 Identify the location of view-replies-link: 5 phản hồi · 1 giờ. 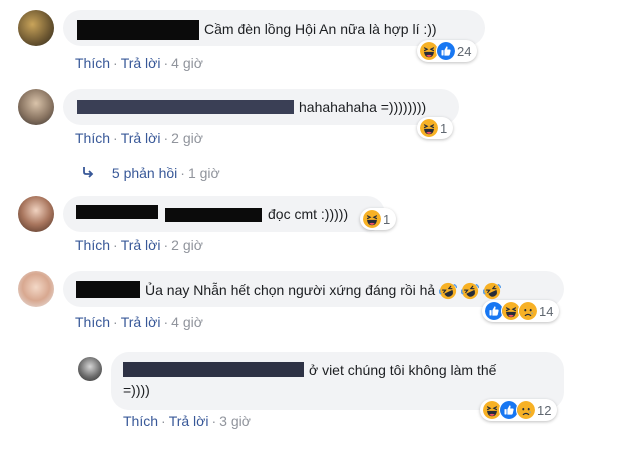
(151, 173).